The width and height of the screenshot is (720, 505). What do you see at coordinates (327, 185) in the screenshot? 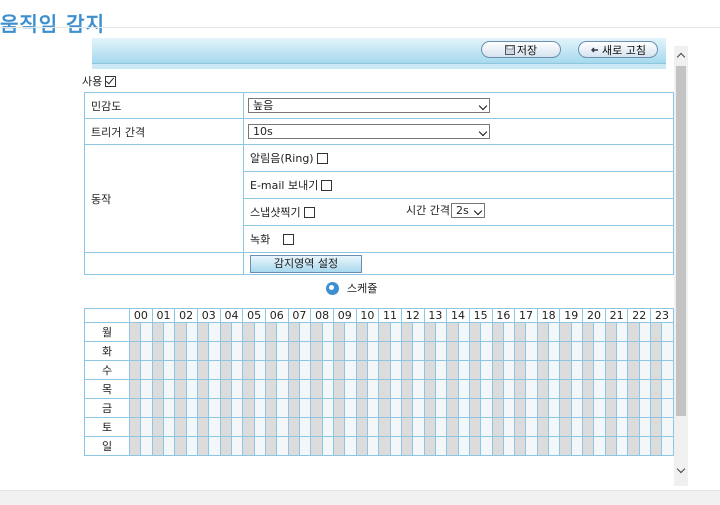
I see `email-checkbox` at bounding box center [327, 185].